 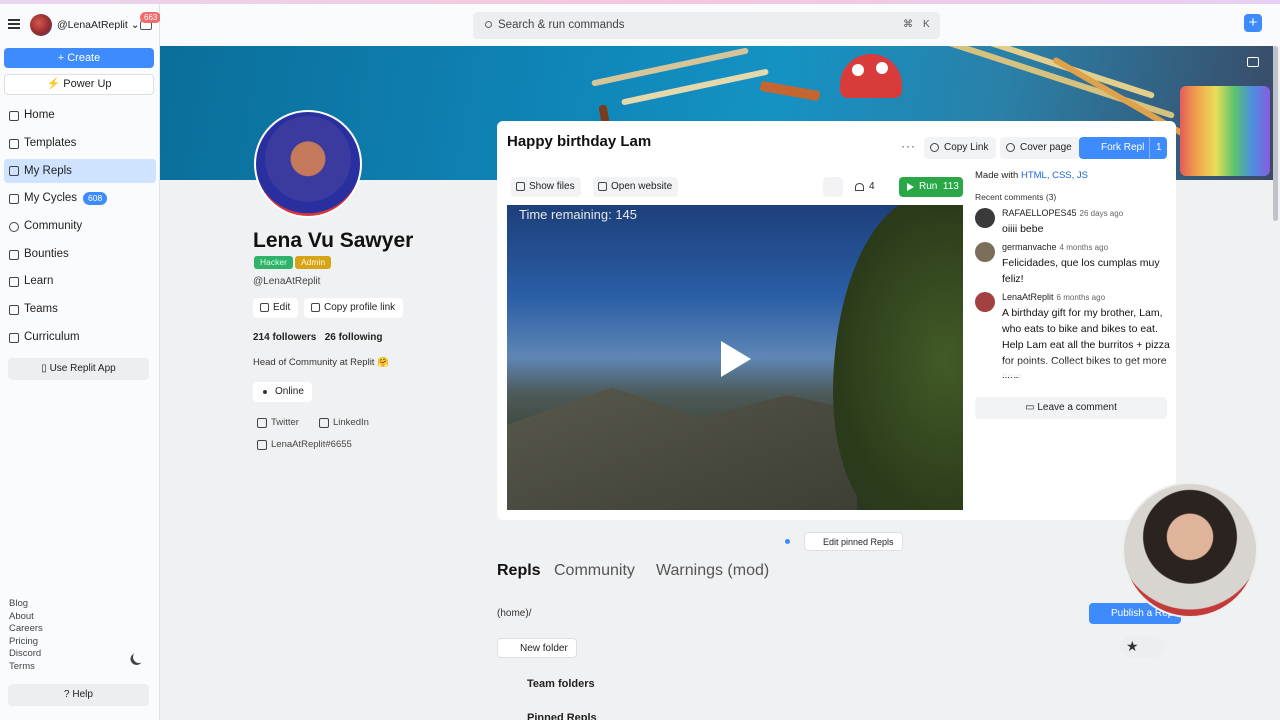 I want to click on sidebar-item-learn: Learn, so click(x=80, y=282).